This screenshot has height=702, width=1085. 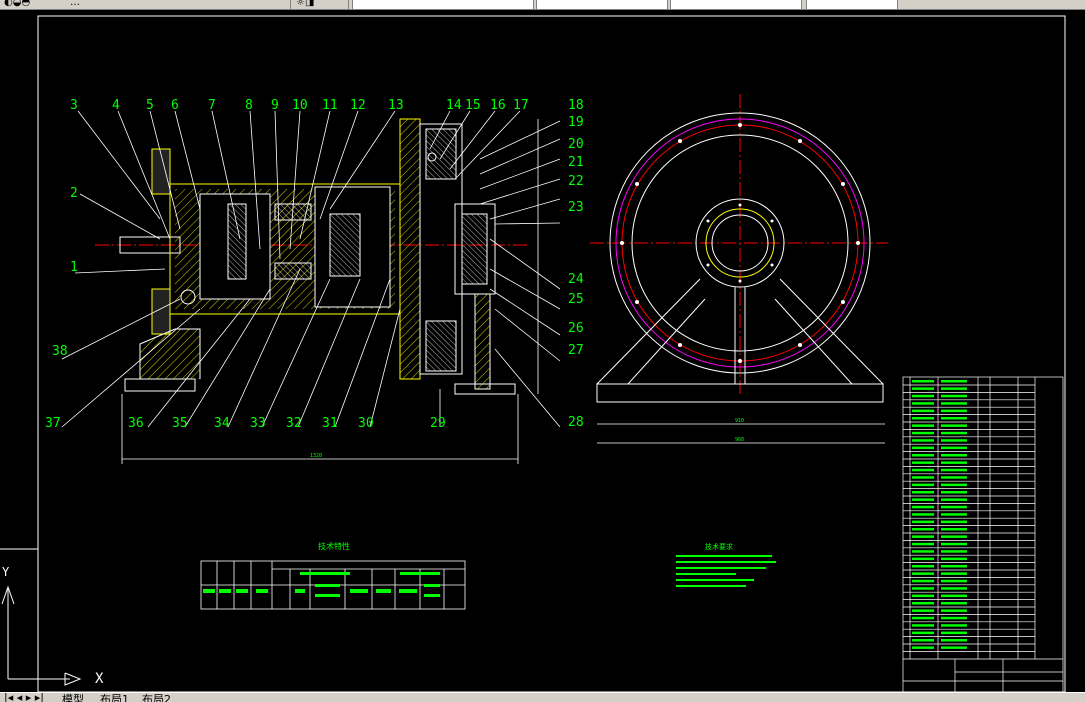 What do you see at coordinates (321, 584) in the screenshot?
I see `tech-spec-cells` at bounding box center [321, 584].